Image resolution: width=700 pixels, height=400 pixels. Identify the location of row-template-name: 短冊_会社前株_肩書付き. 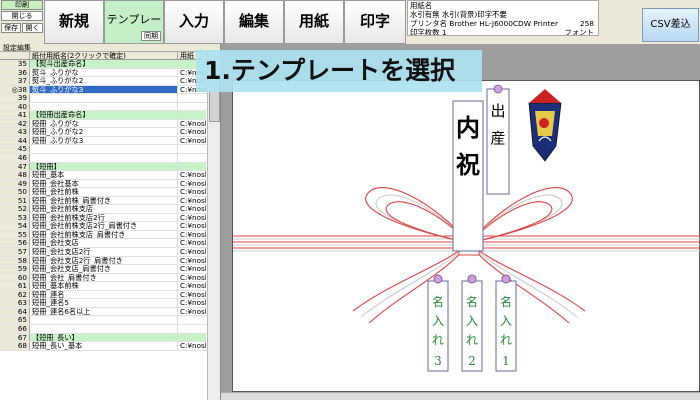
(104, 200).